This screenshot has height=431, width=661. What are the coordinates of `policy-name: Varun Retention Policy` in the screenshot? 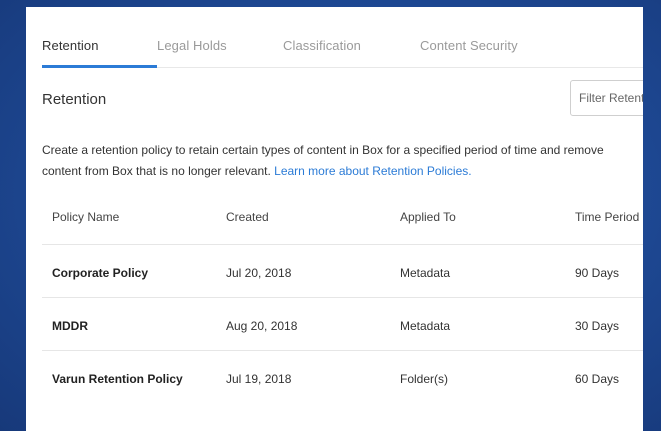 It's located at (117, 379).